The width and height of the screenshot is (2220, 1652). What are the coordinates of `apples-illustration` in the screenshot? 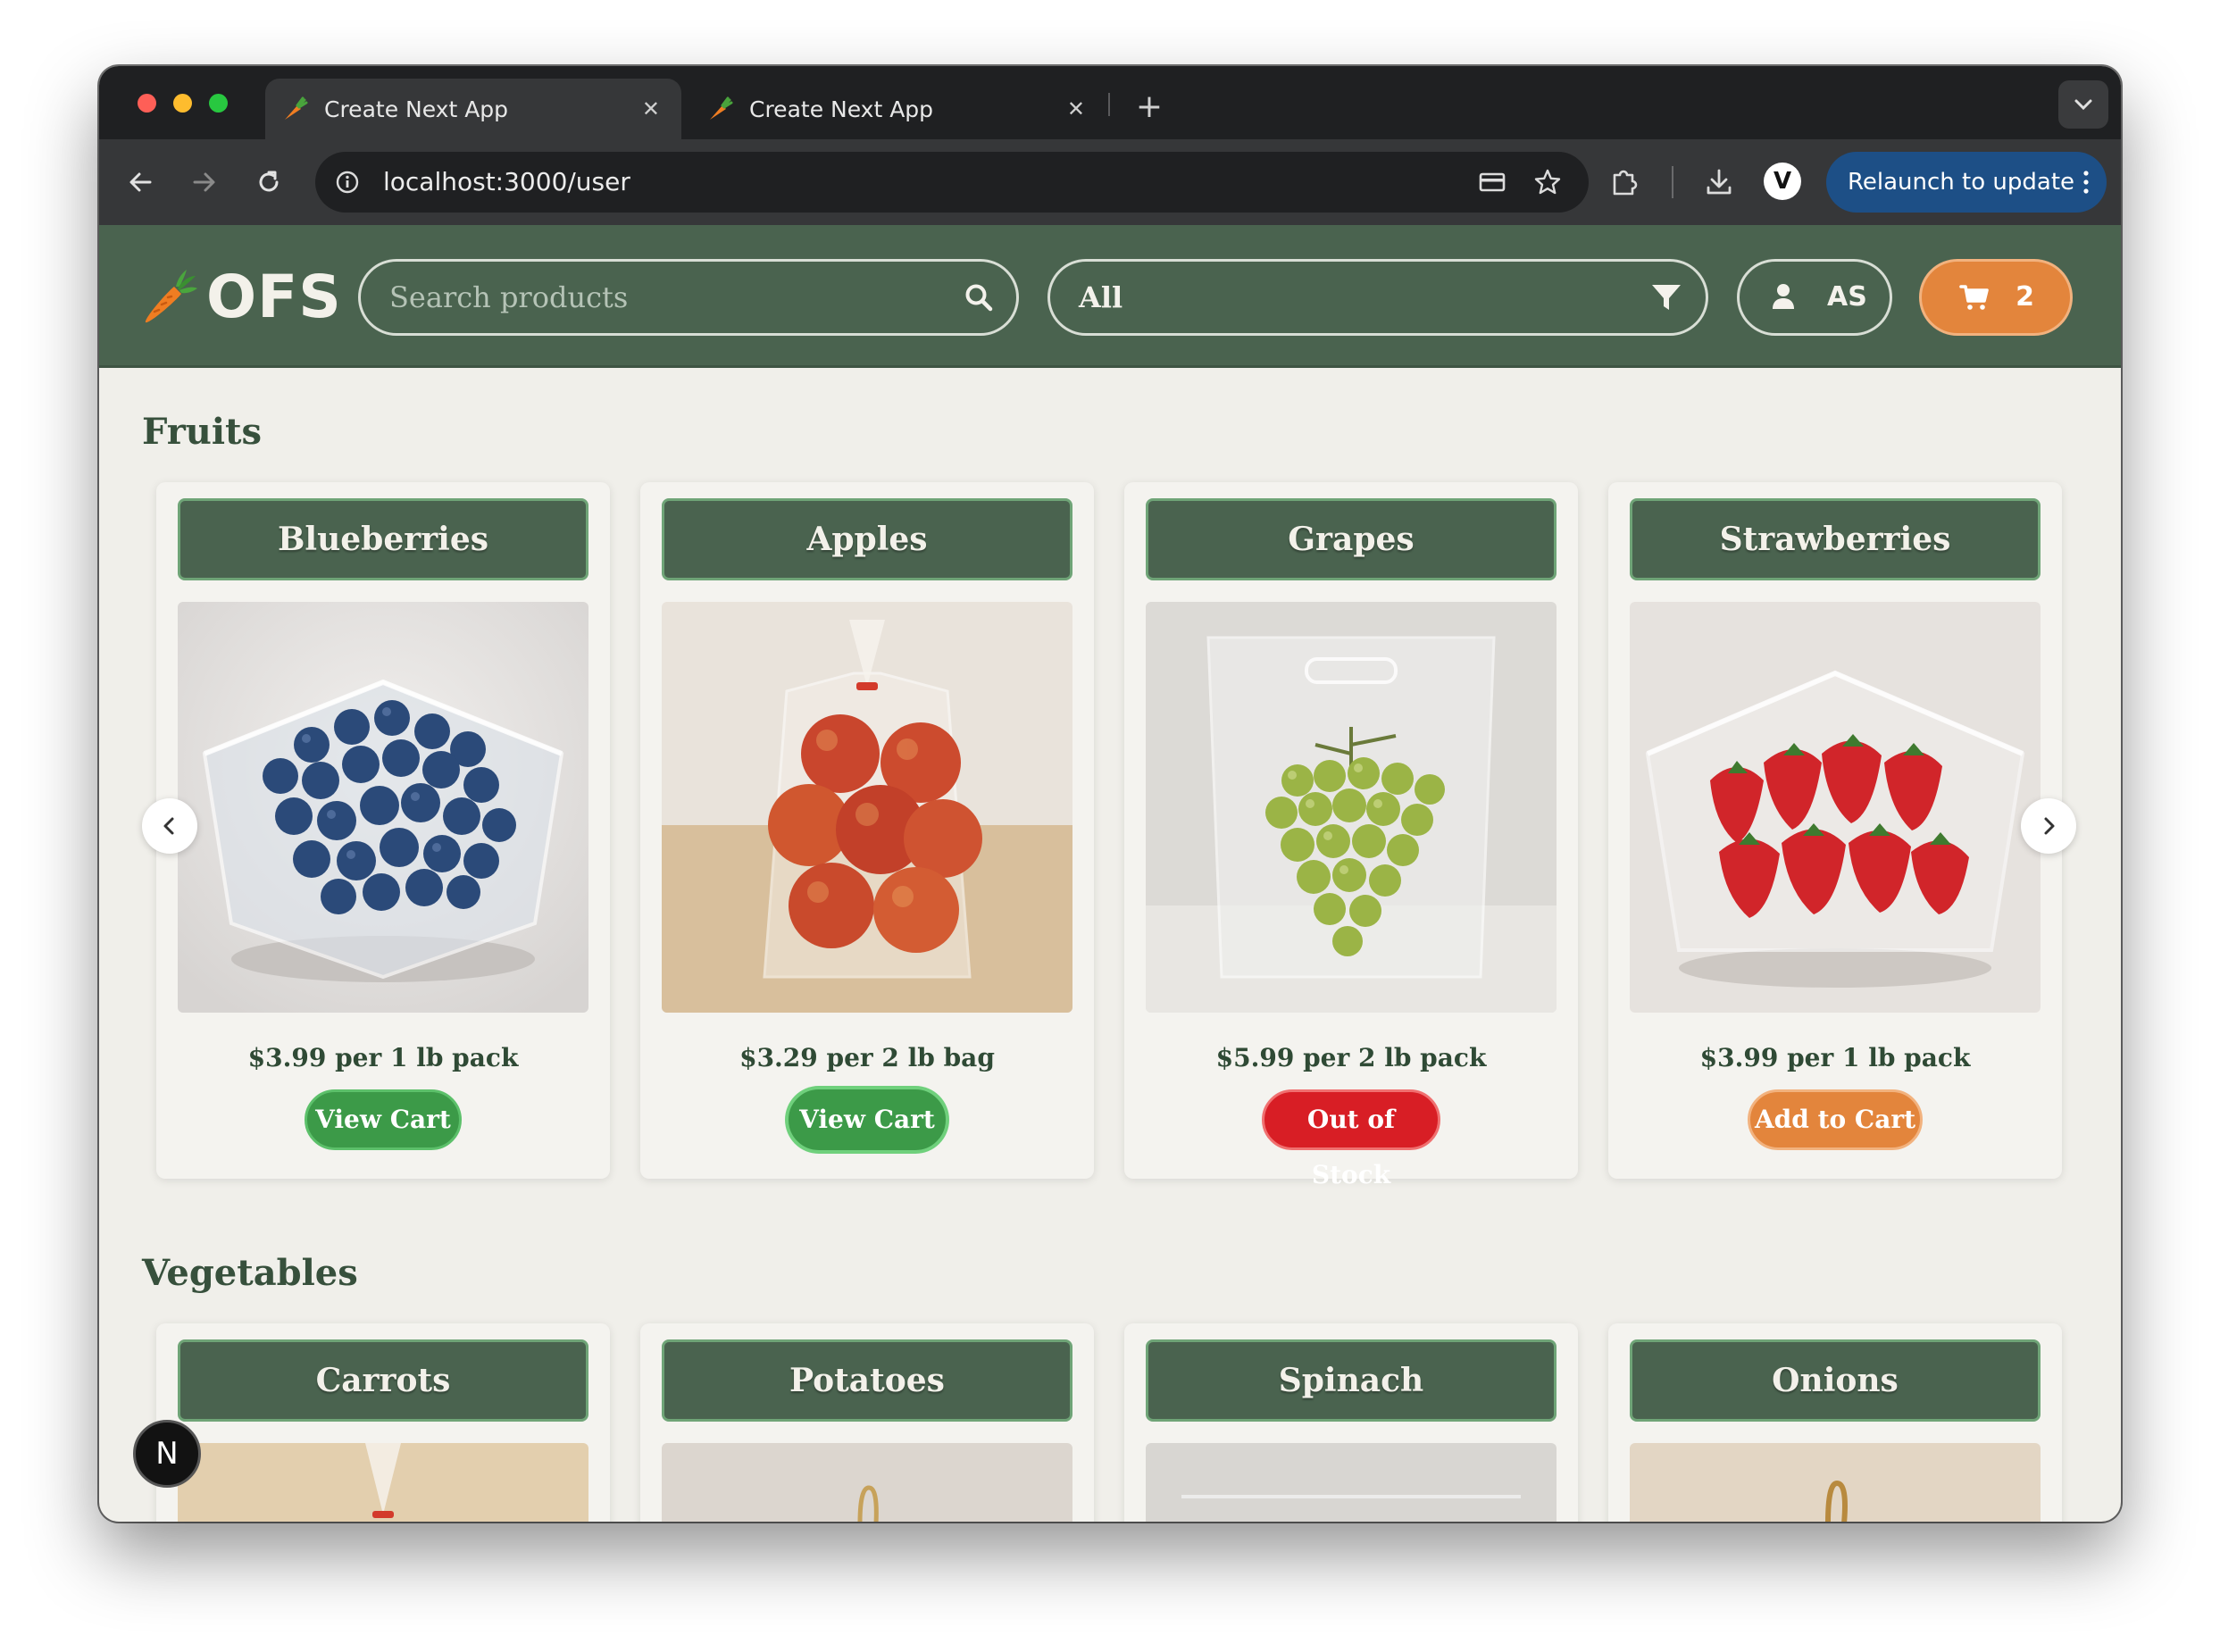 It's located at (867, 807).